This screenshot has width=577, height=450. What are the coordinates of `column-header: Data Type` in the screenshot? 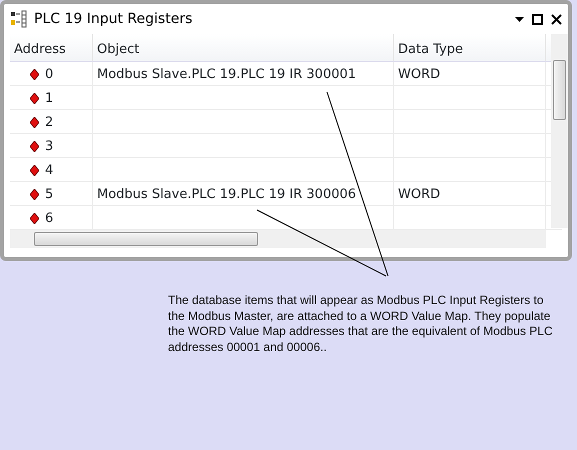 It's located at (470, 47).